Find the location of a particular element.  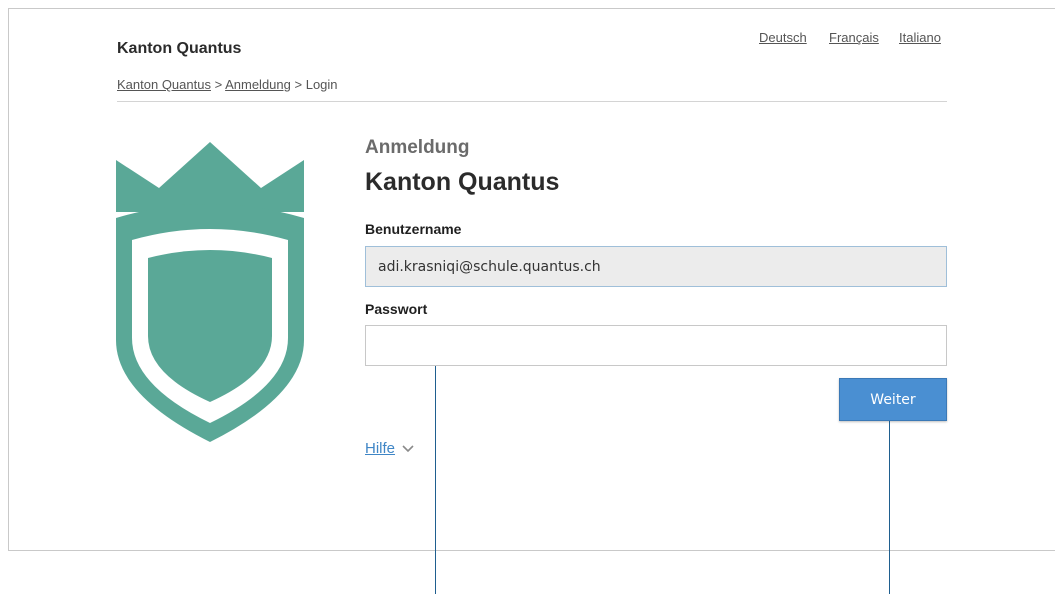

breadcrumb: Kanton Quantus > Anmeldung > Login is located at coordinates (227, 84).